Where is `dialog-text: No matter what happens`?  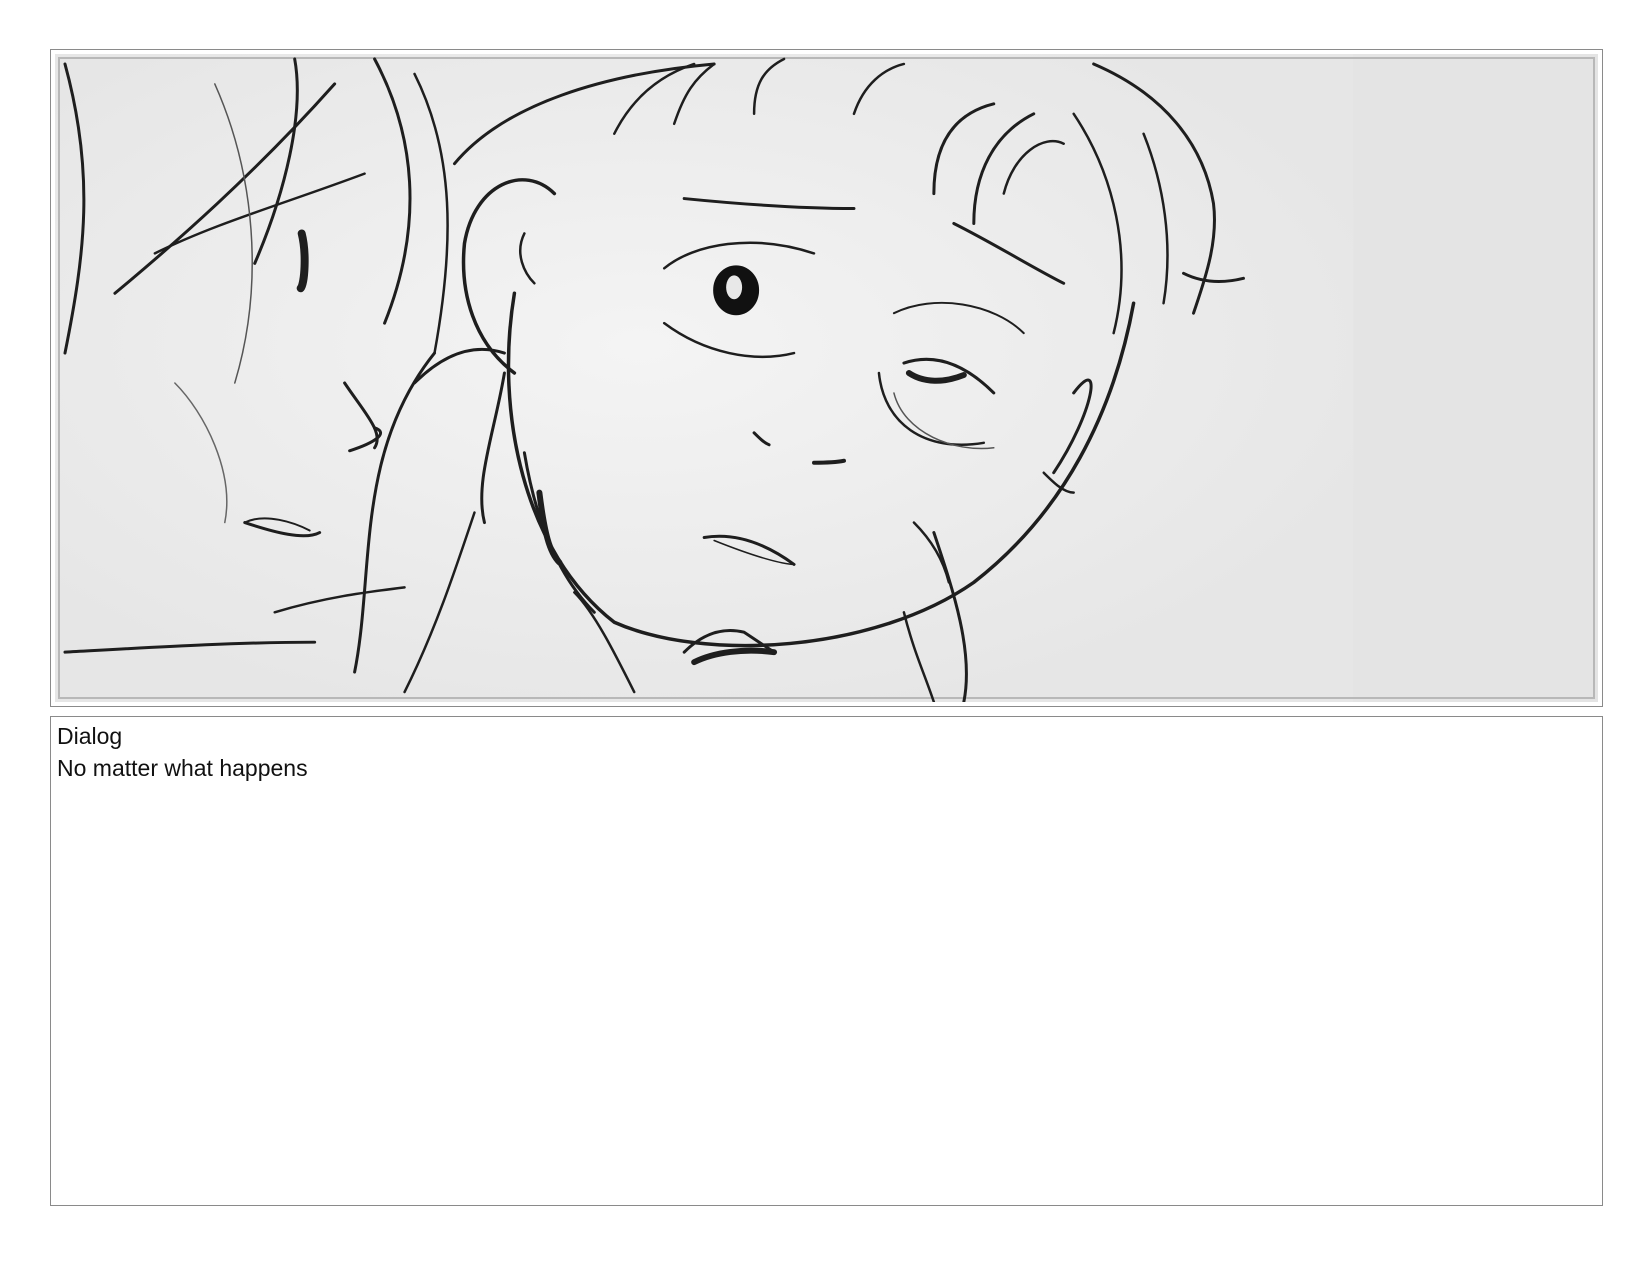
dialog-text: No matter what happens is located at coordinates (182, 768).